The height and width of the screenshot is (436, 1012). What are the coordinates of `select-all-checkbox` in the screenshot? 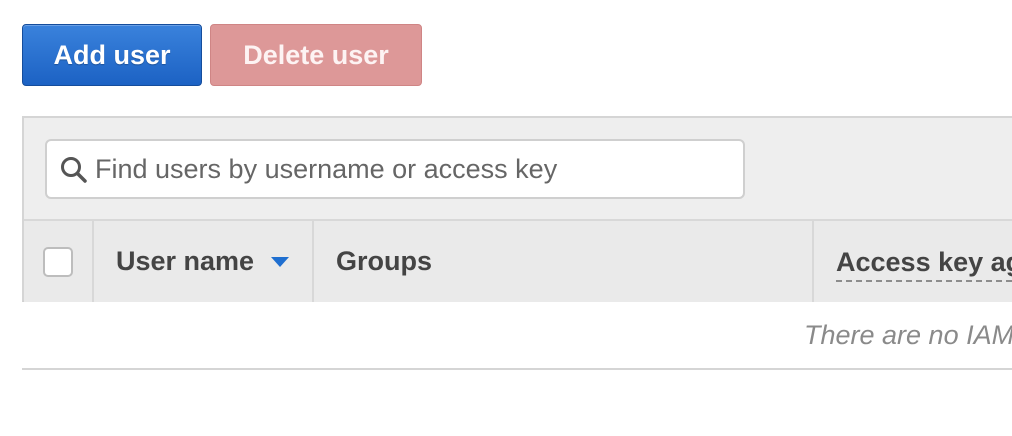 It's located at (58, 261).